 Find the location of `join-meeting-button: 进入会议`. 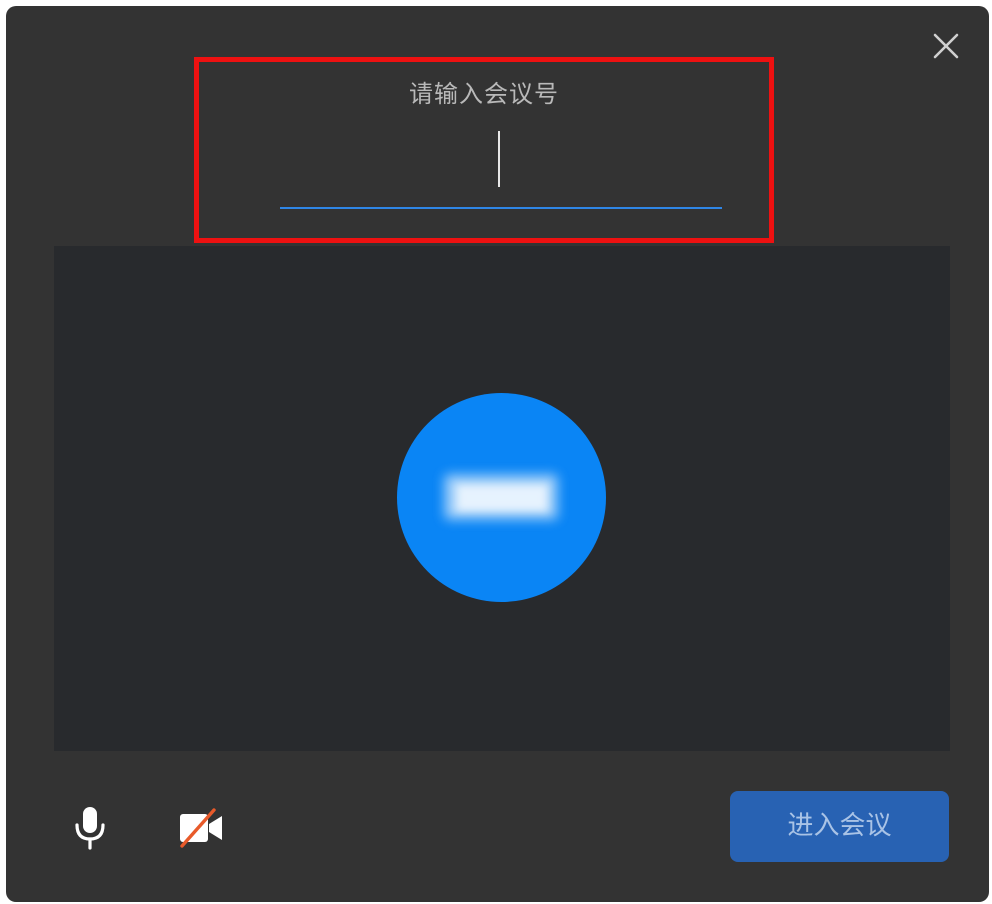

join-meeting-button: 进入会议 is located at coordinates (839, 826).